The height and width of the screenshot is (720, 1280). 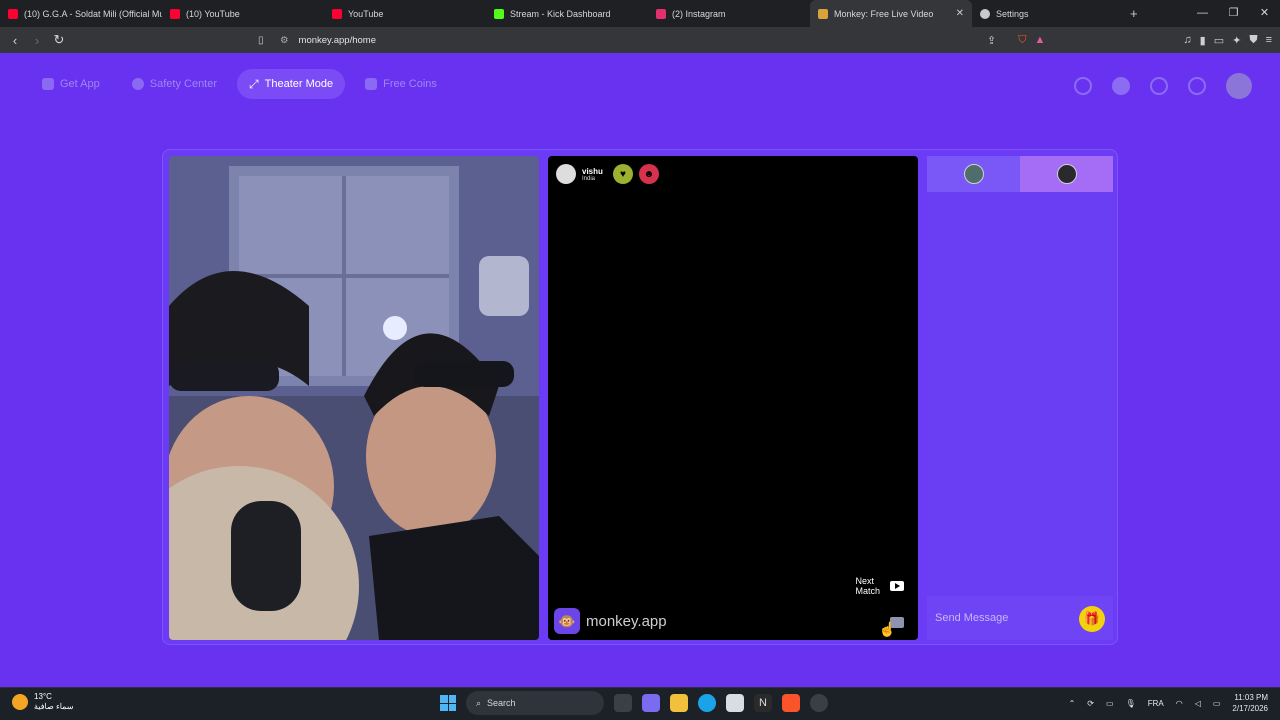 I want to click on chat-tab-local, so click(x=973, y=174).